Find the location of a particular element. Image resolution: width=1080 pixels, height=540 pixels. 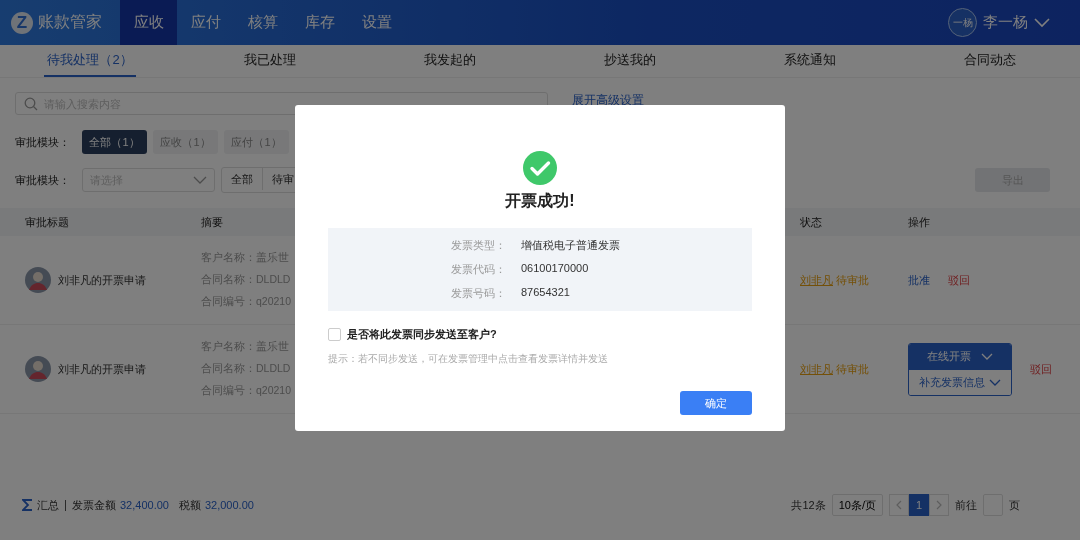

tab: 我已处理 is located at coordinates (270, 61).